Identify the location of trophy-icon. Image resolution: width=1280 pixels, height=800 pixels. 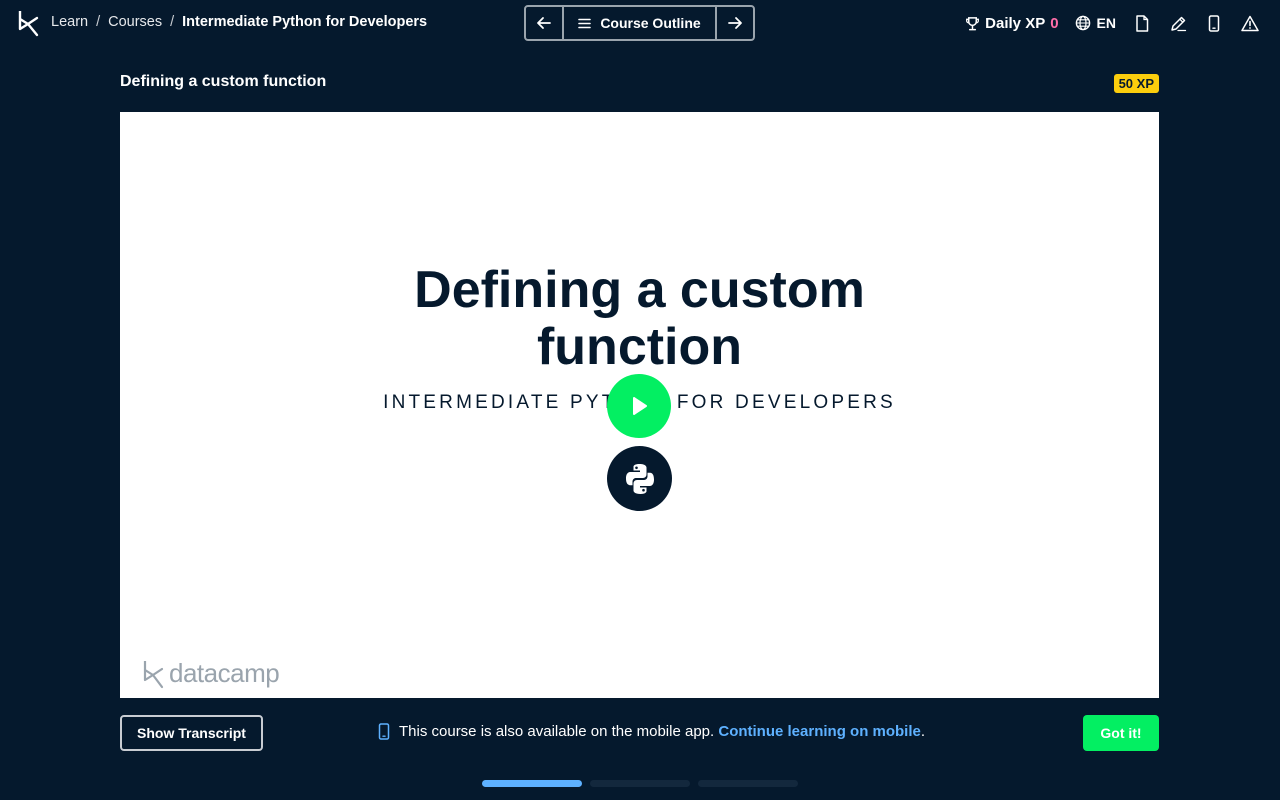
(973, 23).